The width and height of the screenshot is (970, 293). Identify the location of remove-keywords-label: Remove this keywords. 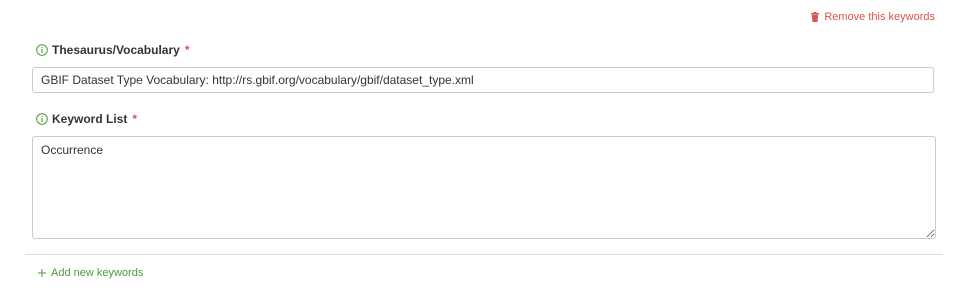
(879, 17).